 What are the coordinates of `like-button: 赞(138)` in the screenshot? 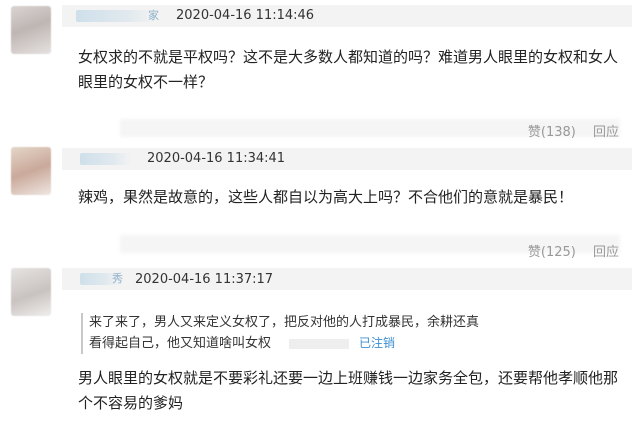 It's located at (552, 132).